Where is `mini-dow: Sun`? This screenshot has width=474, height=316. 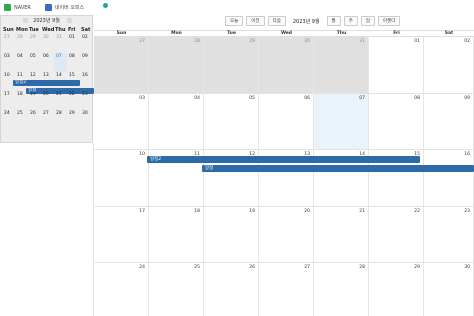
mini-dow: Sun is located at coordinates (8, 29).